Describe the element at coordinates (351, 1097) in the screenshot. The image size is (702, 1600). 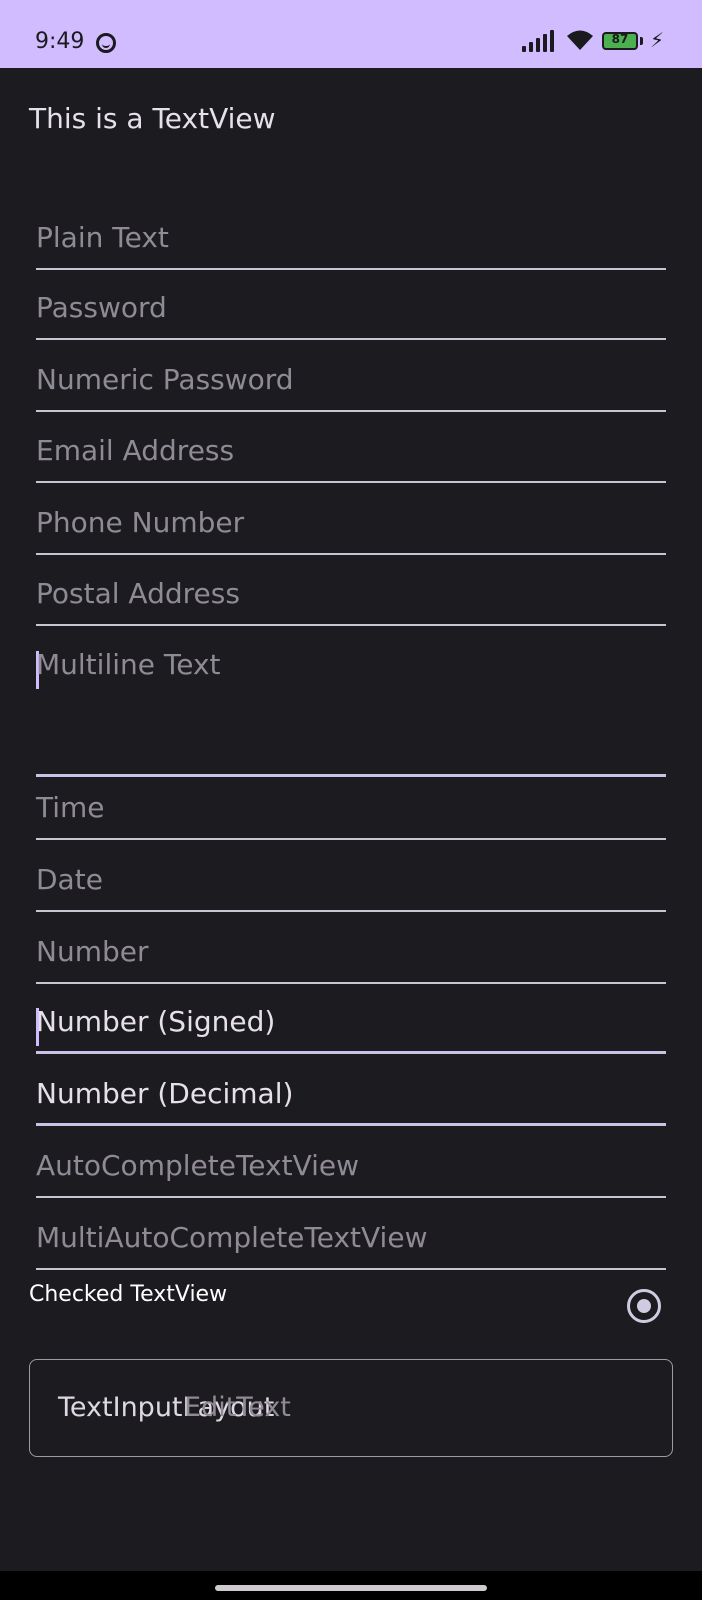
I see `number-decimal-field: Number (Decimal)` at that location.